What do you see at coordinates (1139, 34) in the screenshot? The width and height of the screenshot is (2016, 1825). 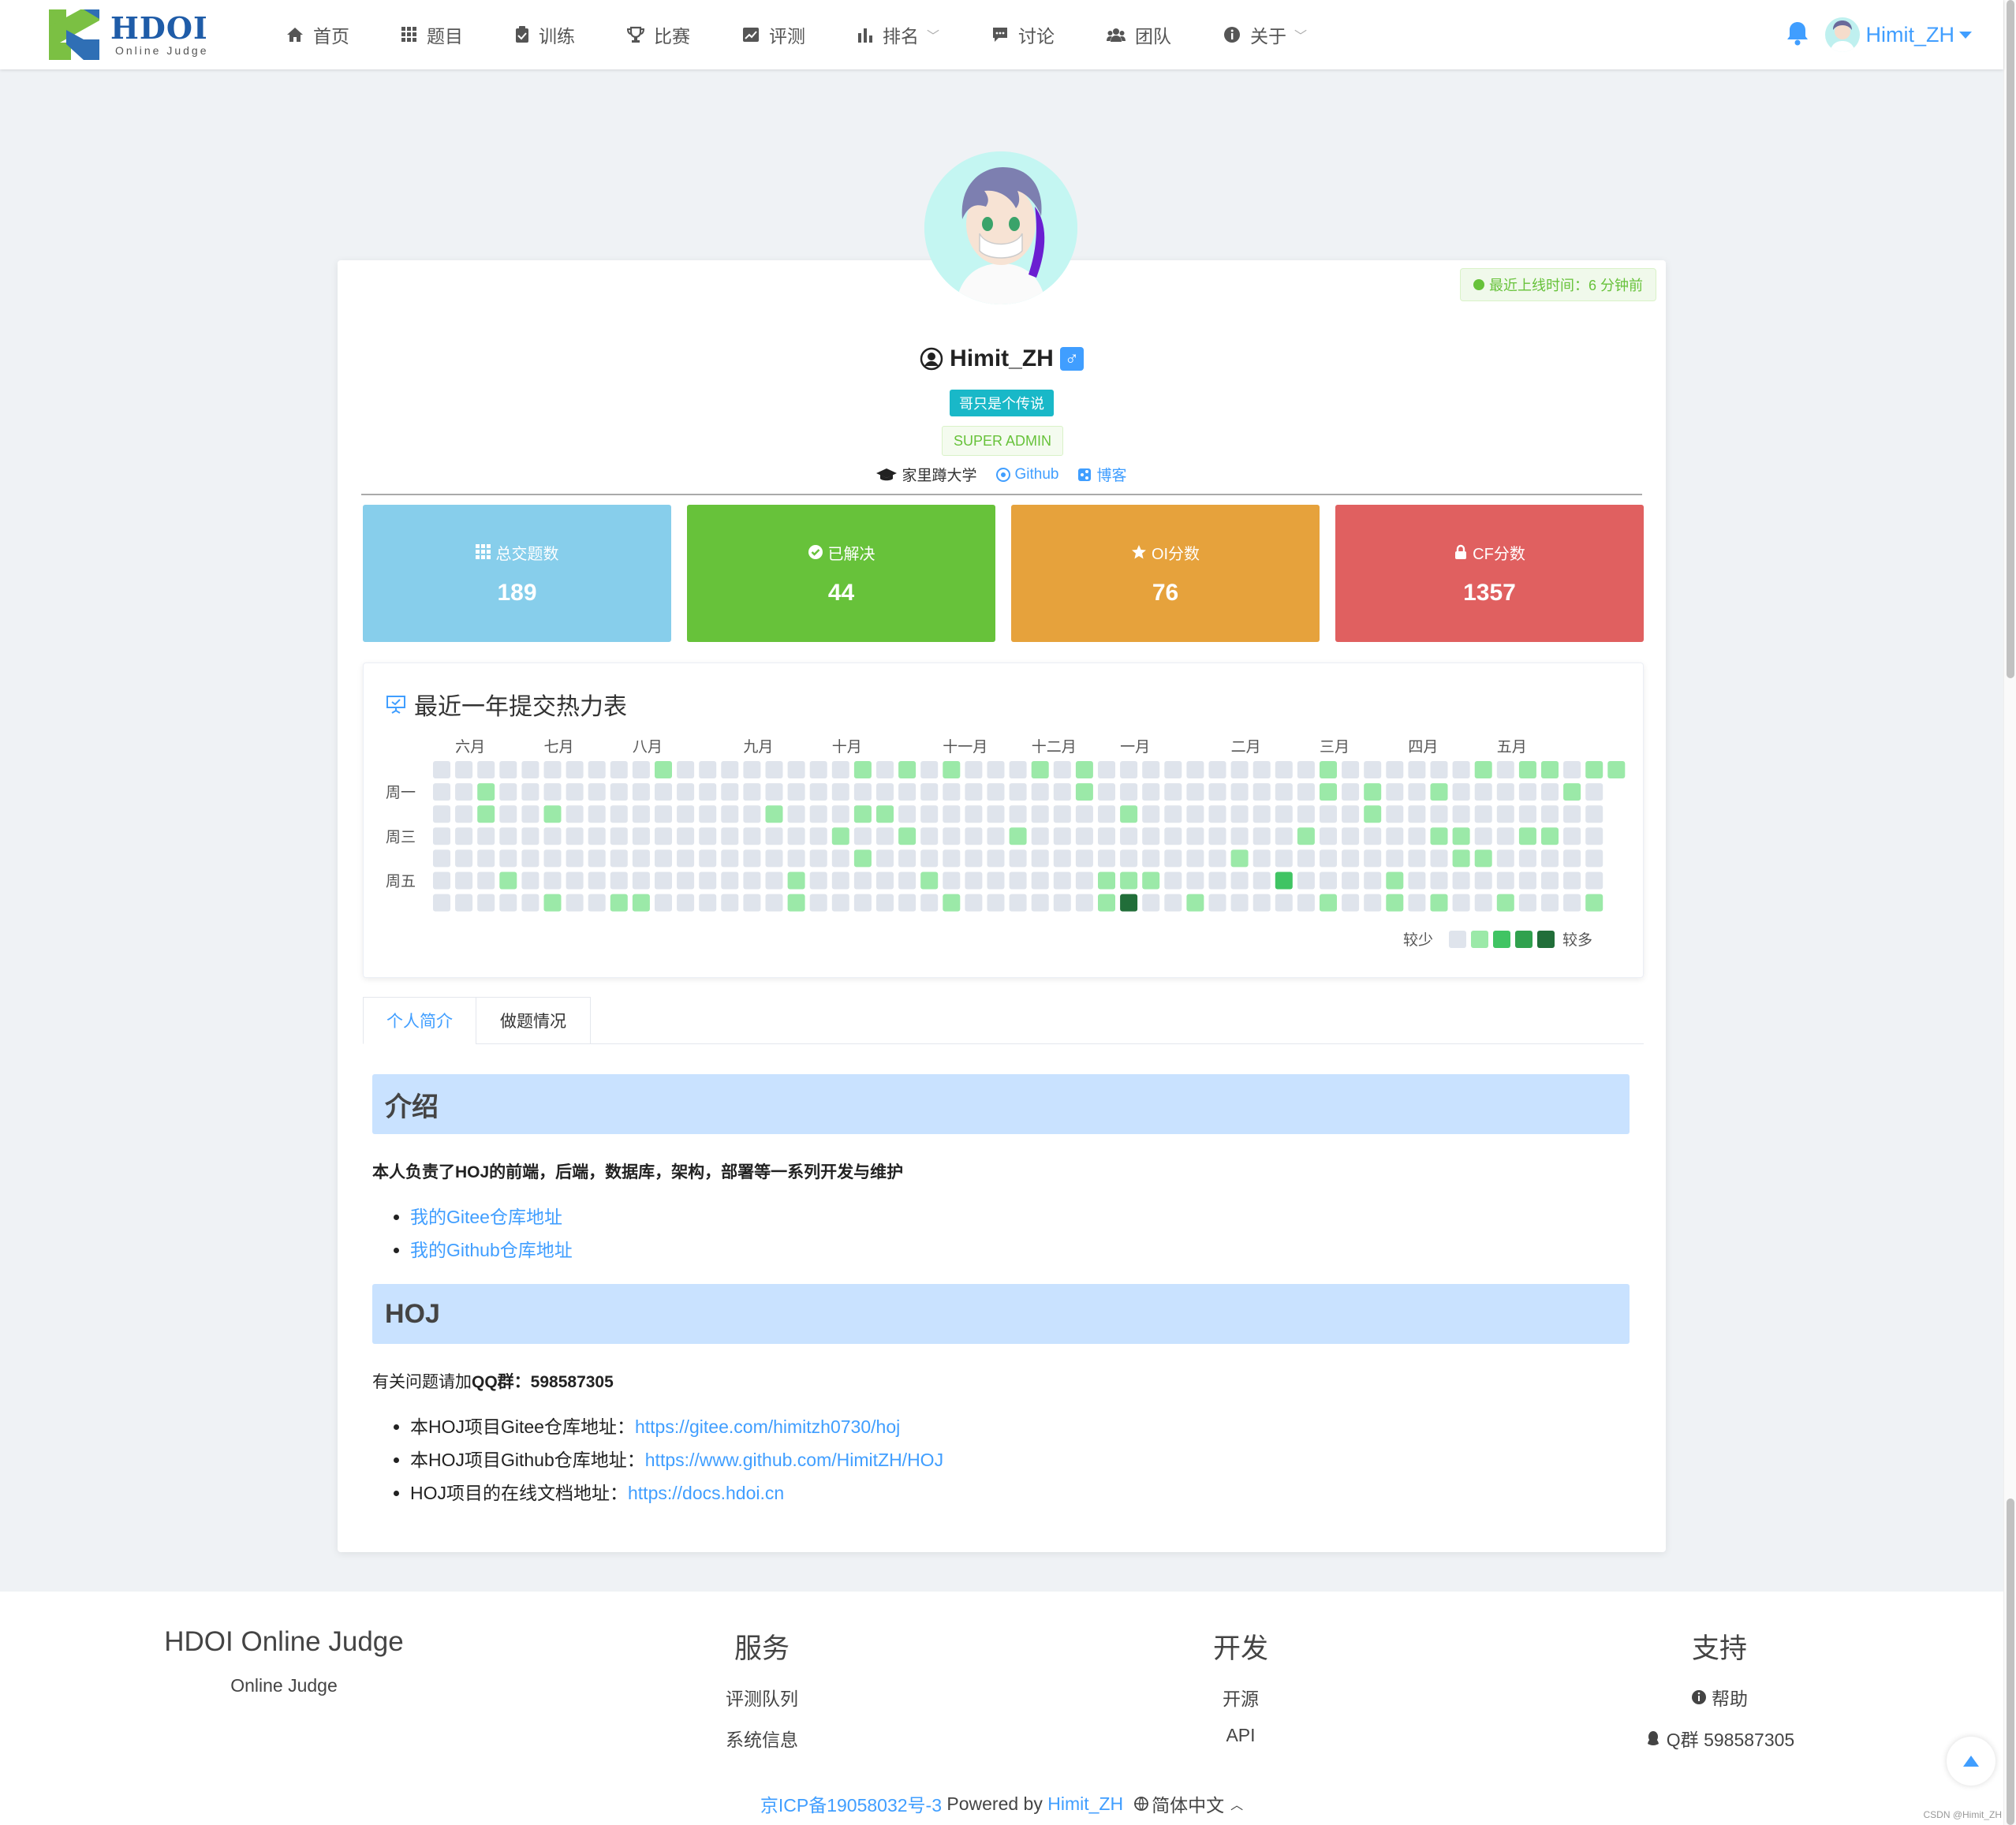 I see `nav-item-7: 团队` at bounding box center [1139, 34].